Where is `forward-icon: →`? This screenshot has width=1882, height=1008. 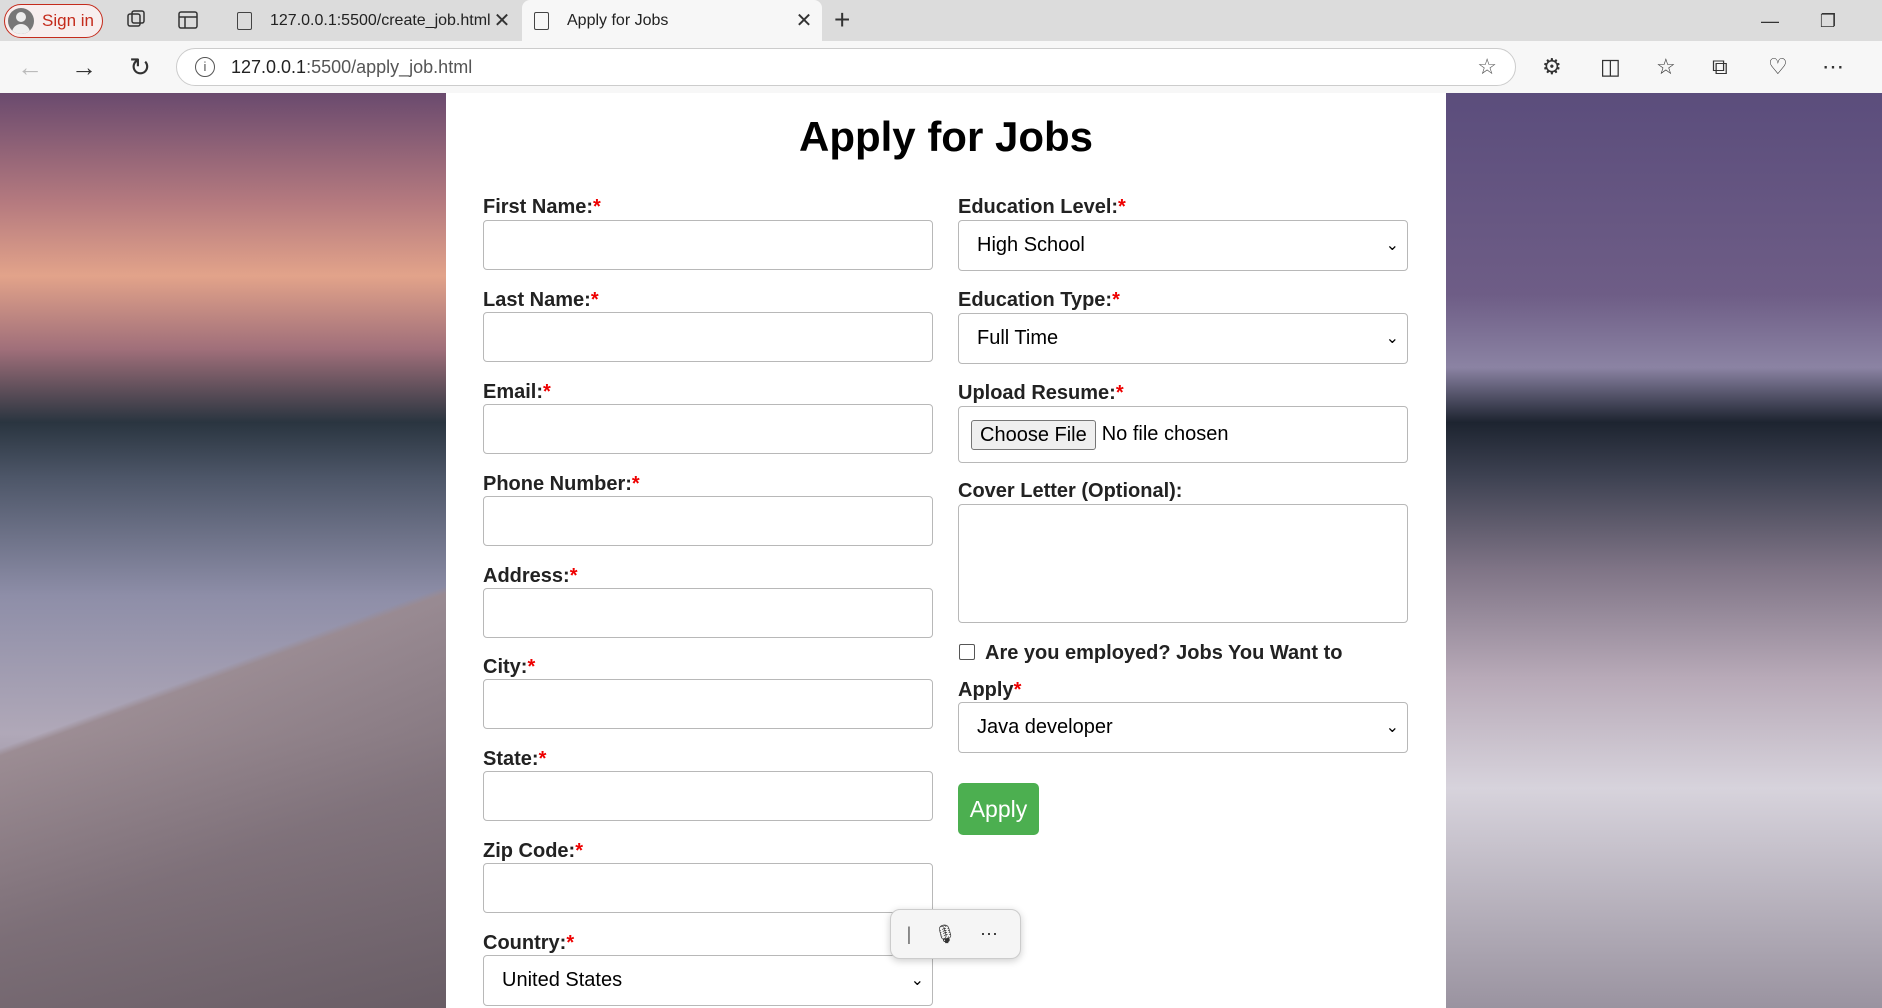
forward-icon: → is located at coordinates (84, 67).